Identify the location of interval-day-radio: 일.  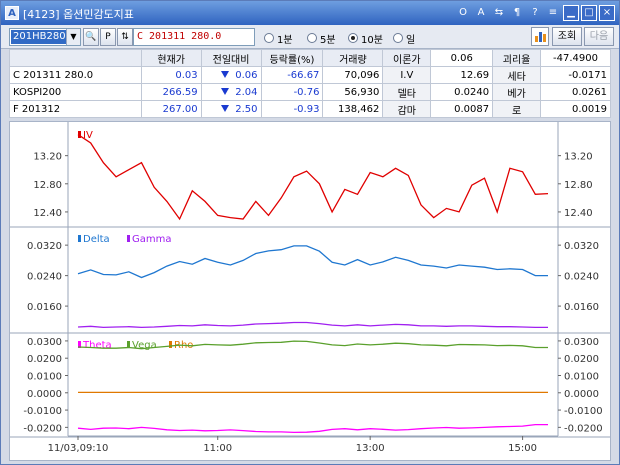
(404, 38).